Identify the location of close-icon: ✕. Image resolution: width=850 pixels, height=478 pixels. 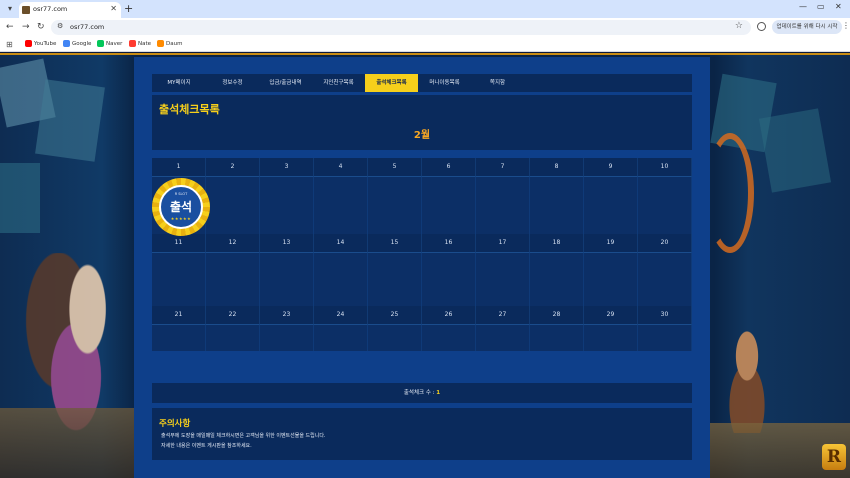
(113, 8).